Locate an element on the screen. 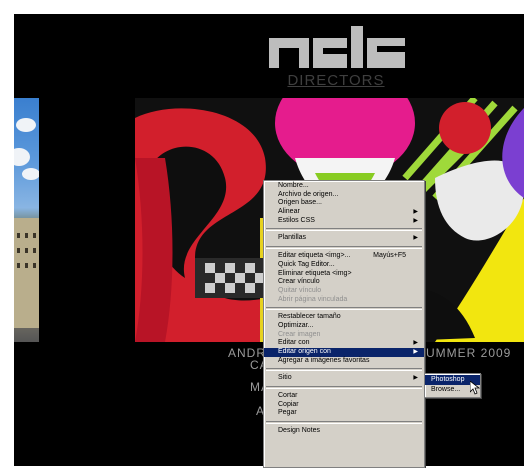  context-menu-item: Alinear ▶ is located at coordinates (344, 212).